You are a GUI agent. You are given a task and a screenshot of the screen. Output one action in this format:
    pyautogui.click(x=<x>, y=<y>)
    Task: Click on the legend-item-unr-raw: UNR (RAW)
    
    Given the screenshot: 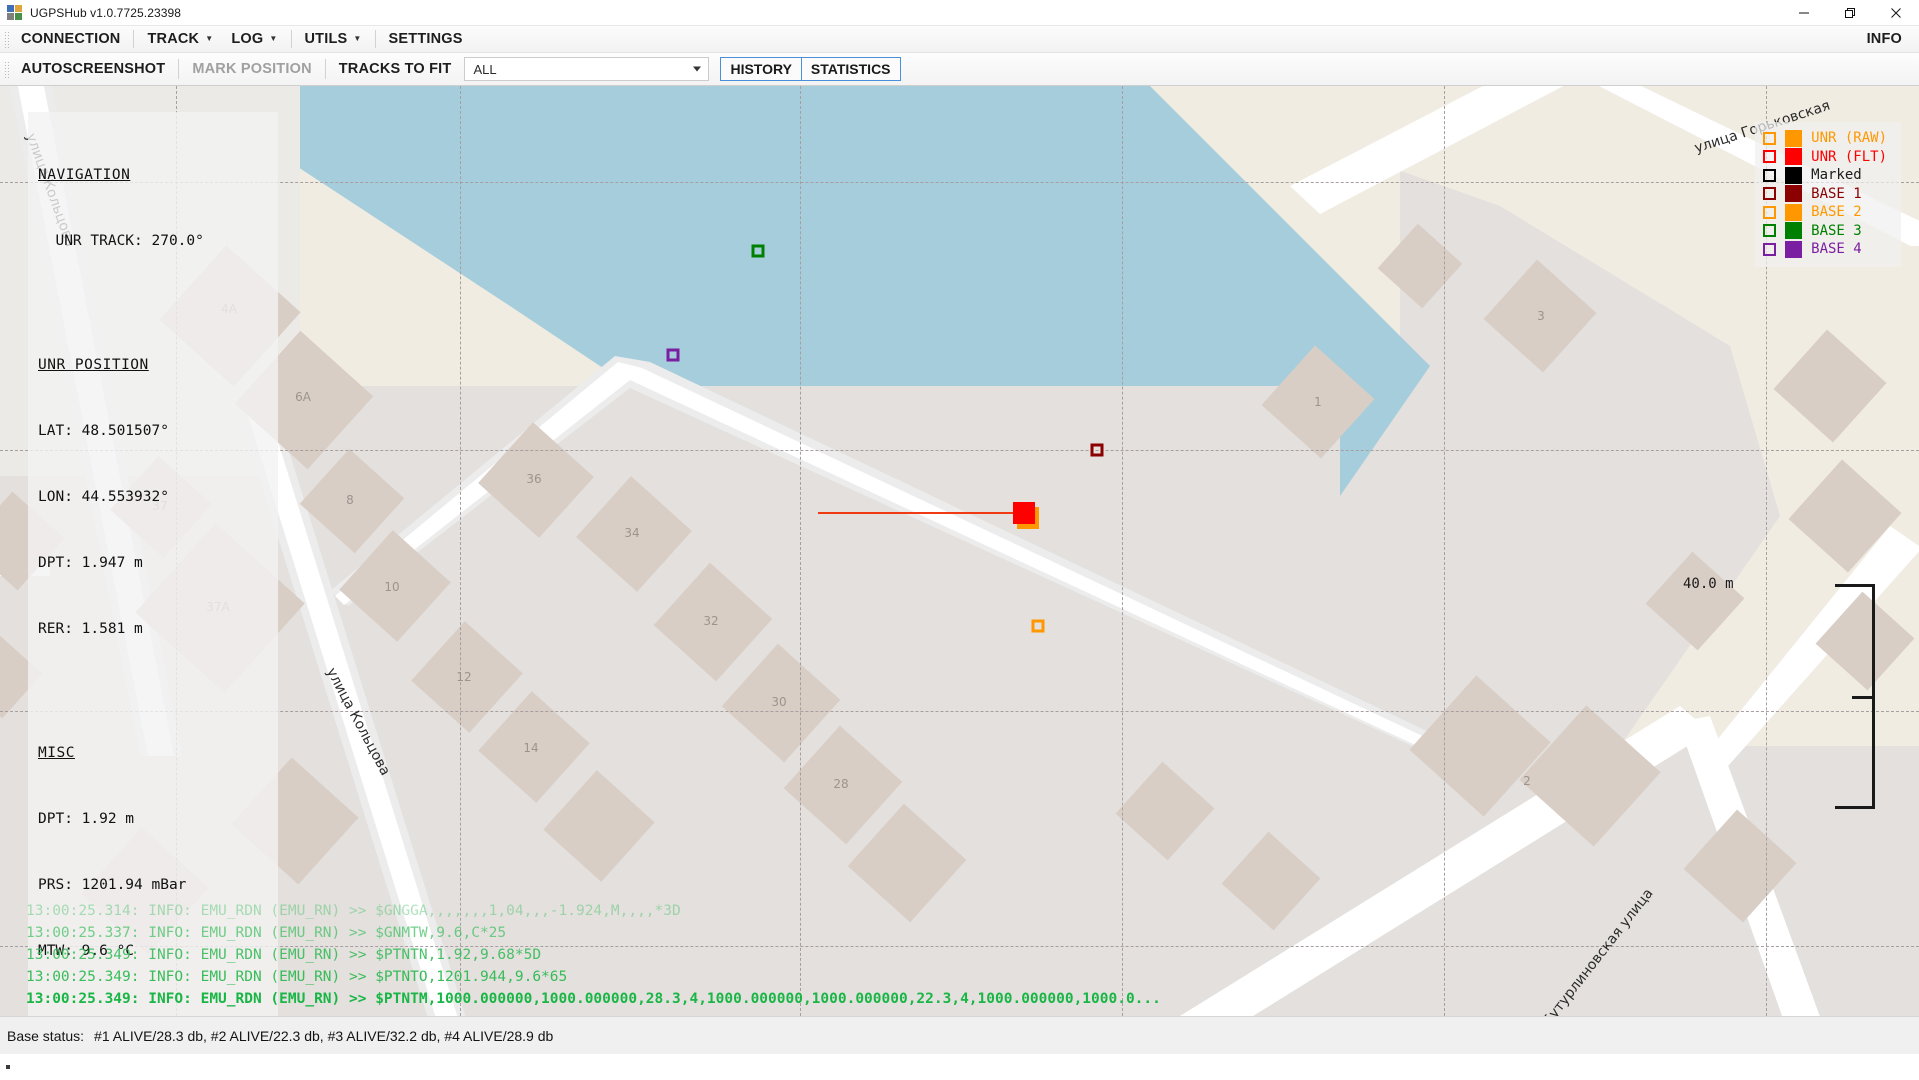 What is the action you would take?
    pyautogui.click(x=1825, y=138)
    